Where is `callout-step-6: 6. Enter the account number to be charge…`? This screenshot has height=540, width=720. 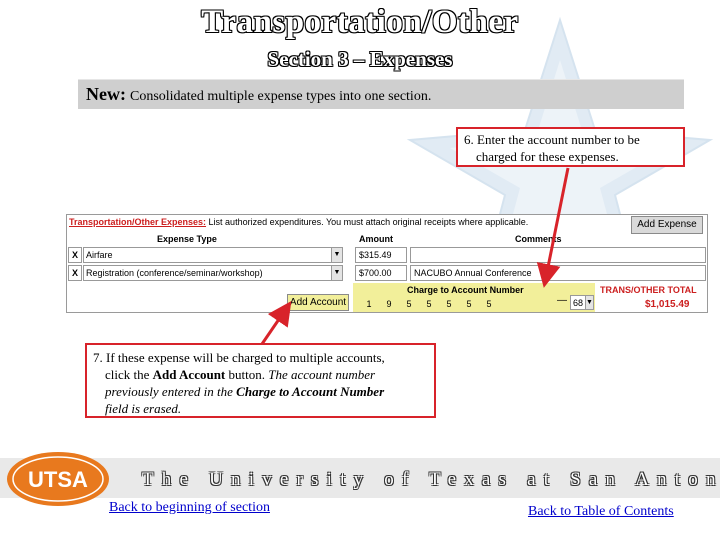 callout-step-6: 6. Enter the account number to be charge… is located at coordinates (570, 147).